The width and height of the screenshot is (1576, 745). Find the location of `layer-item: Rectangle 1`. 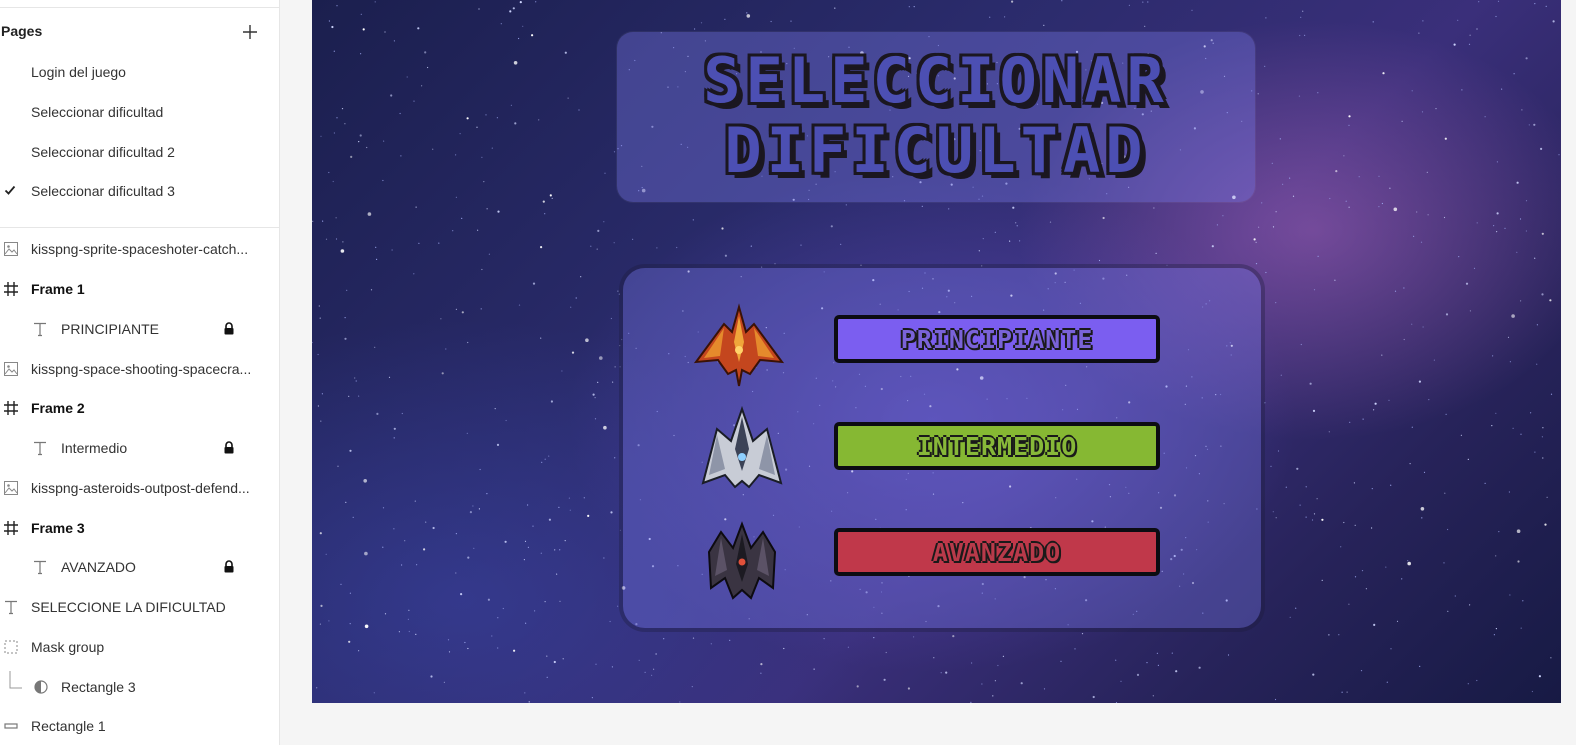

layer-item: Rectangle 1 is located at coordinates (140, 726).